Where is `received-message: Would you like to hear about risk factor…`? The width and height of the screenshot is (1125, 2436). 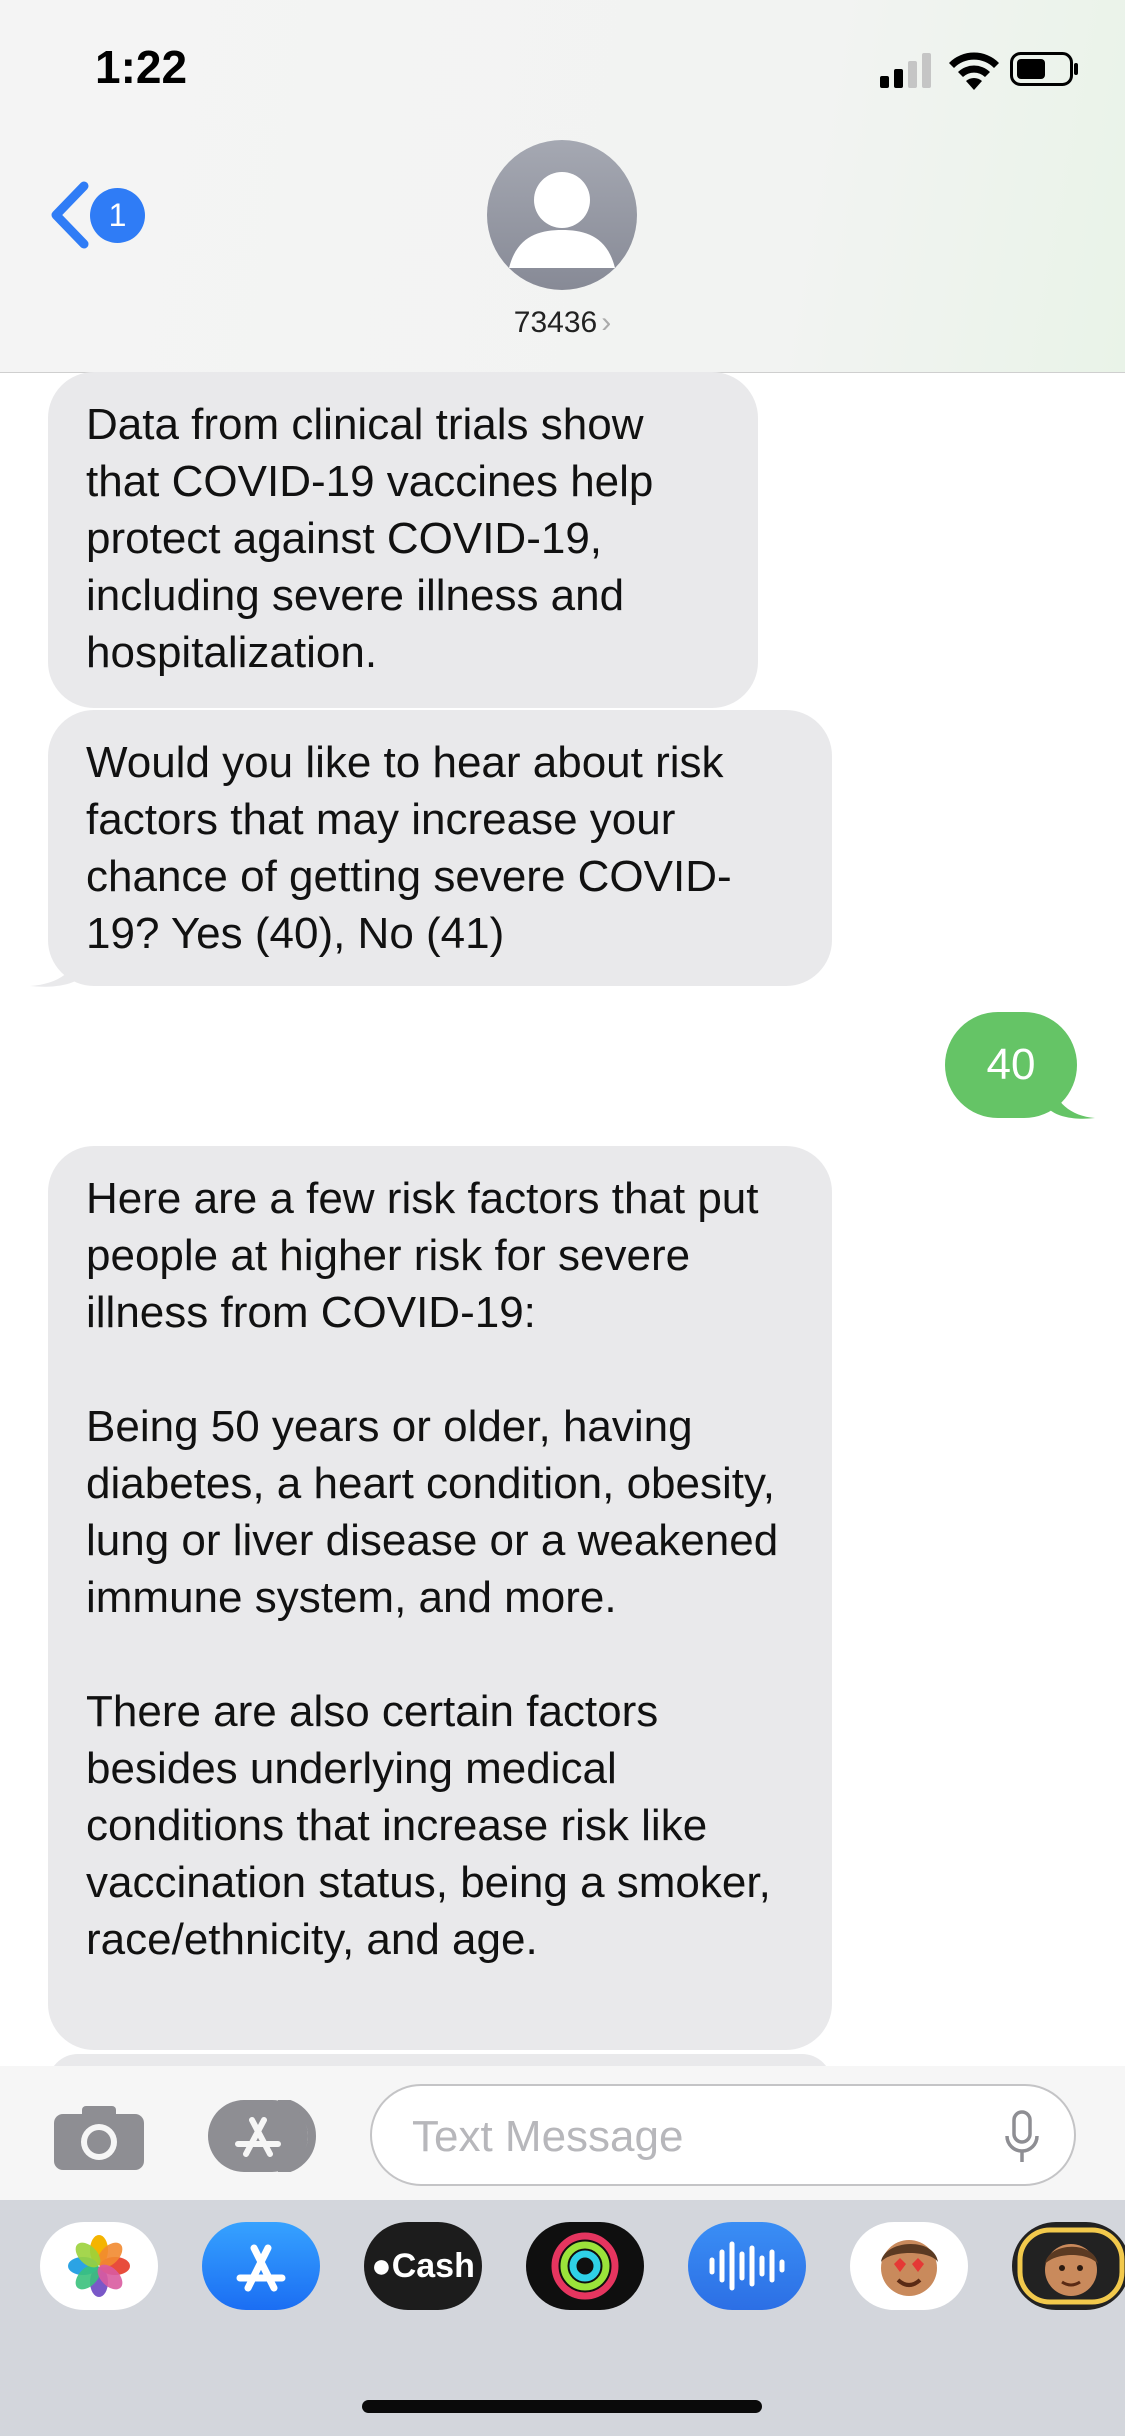
received-message: Would you like to hear about risk factor… is located at coordinates (440, 848).